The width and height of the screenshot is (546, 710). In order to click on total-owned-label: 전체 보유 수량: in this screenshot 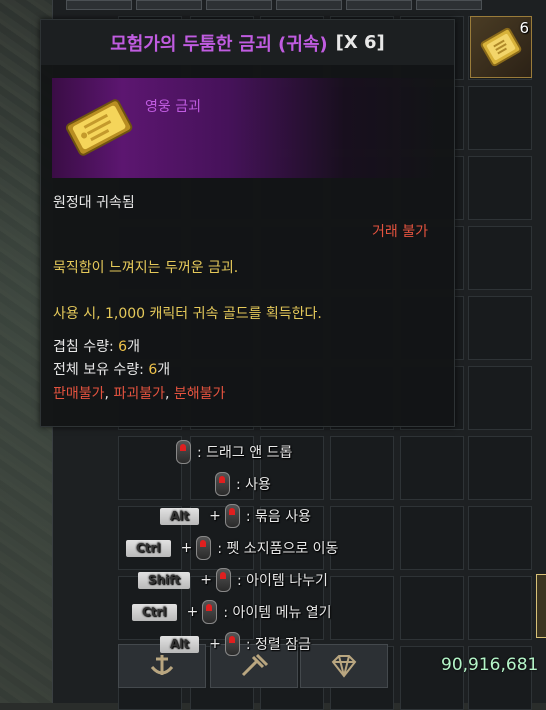, I will do `click(101, 370)`.